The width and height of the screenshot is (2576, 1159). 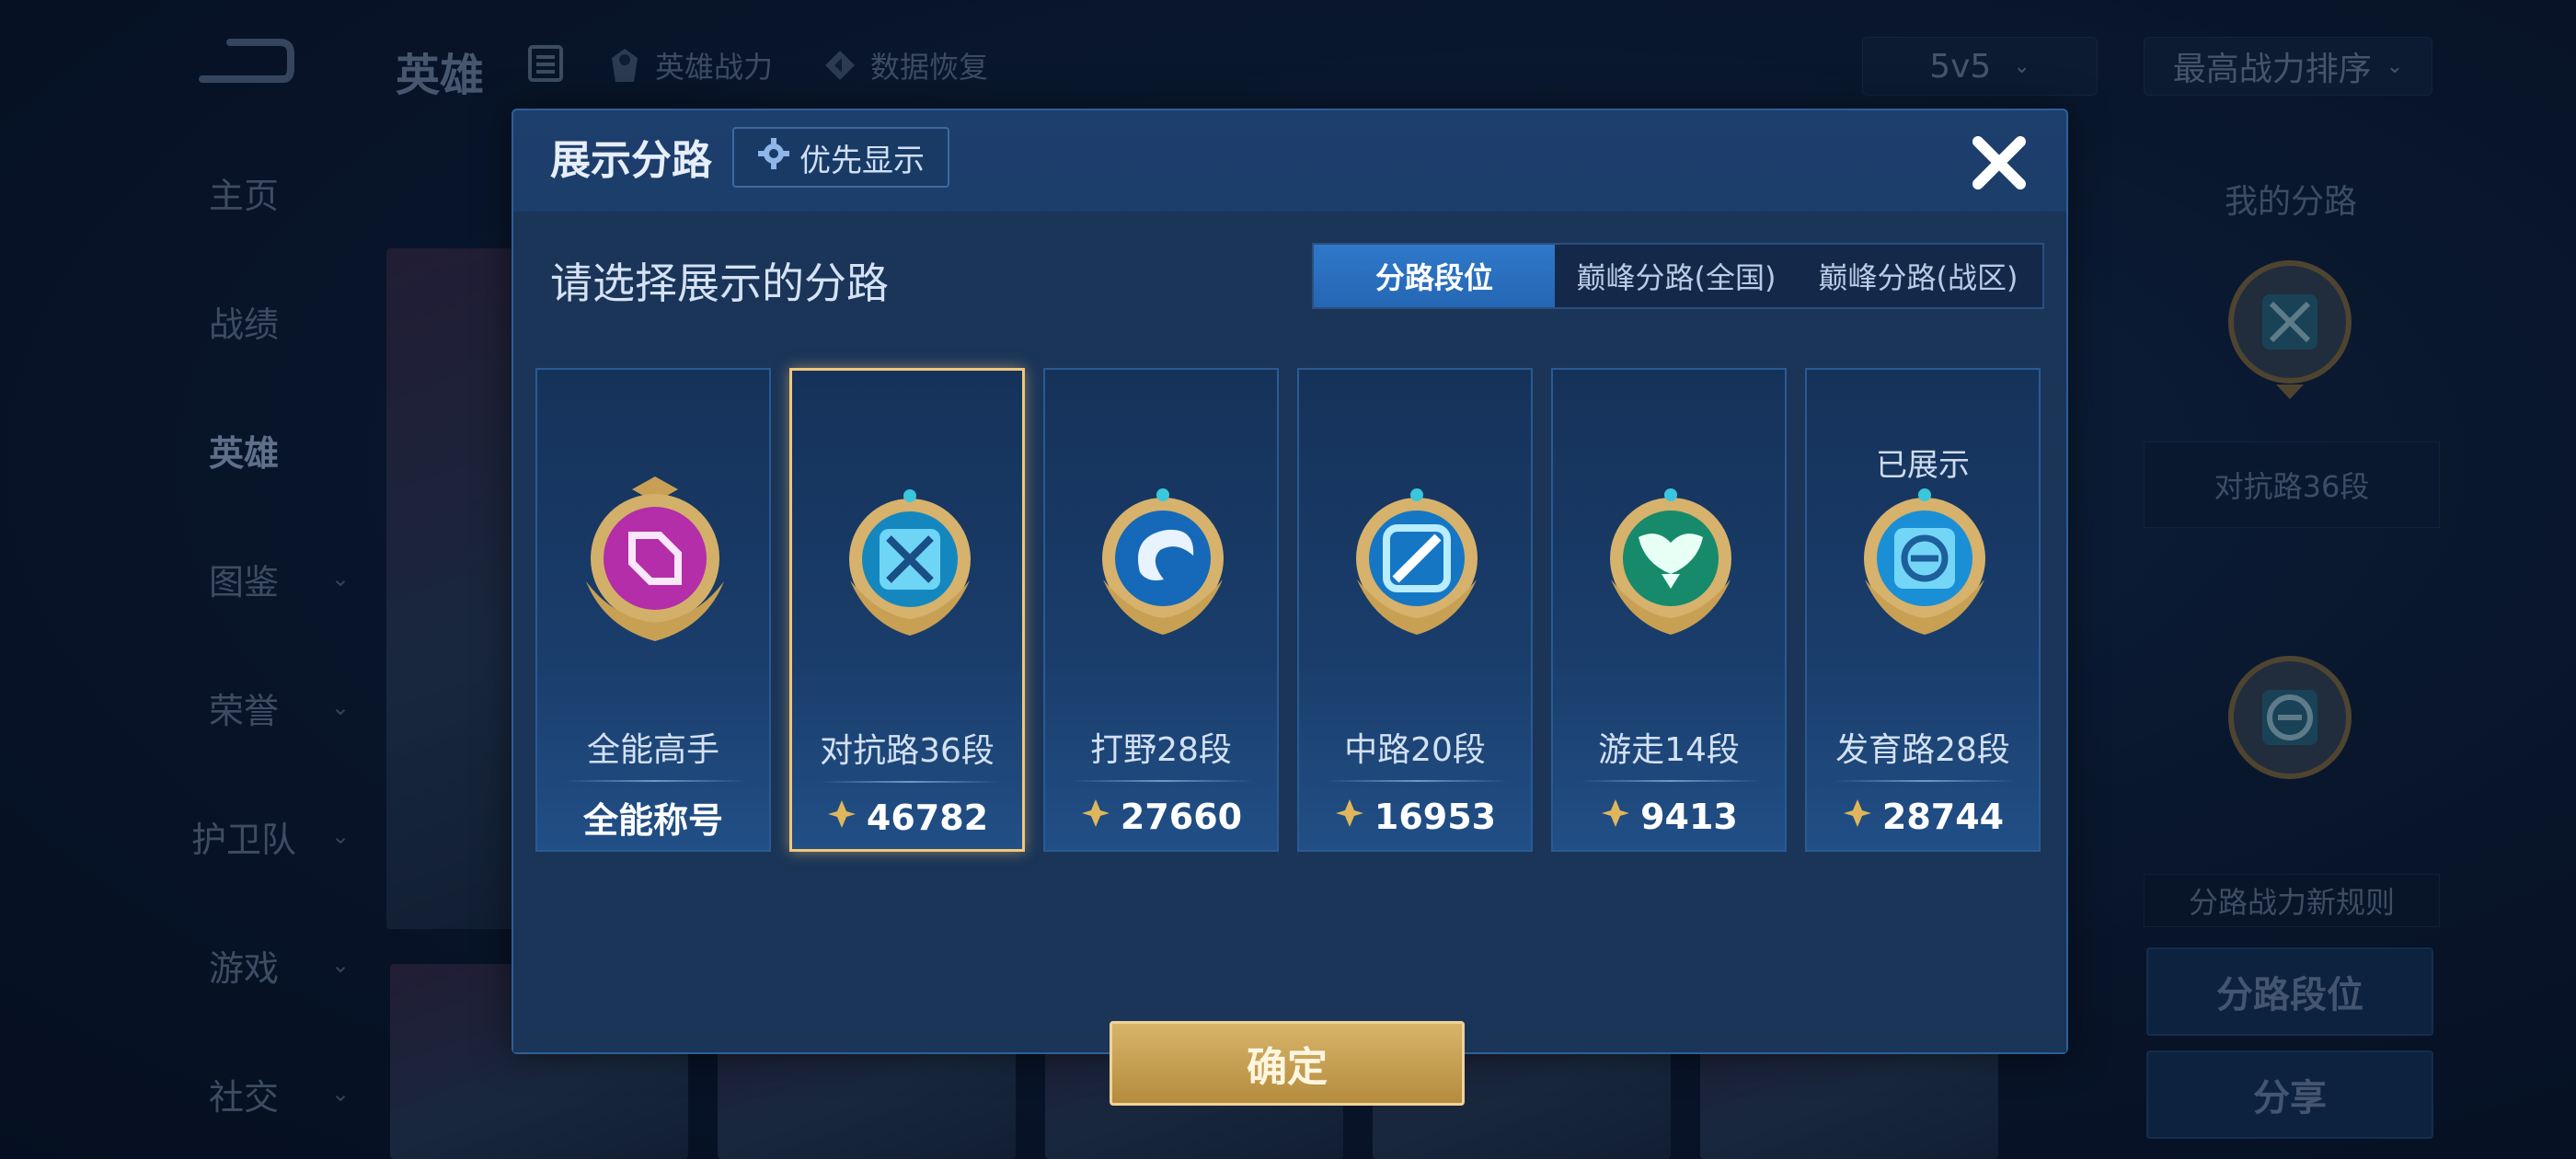 I want to click on tab-peak-lane-national: 巅峰分路(全国), so click(x=1676, y=276).